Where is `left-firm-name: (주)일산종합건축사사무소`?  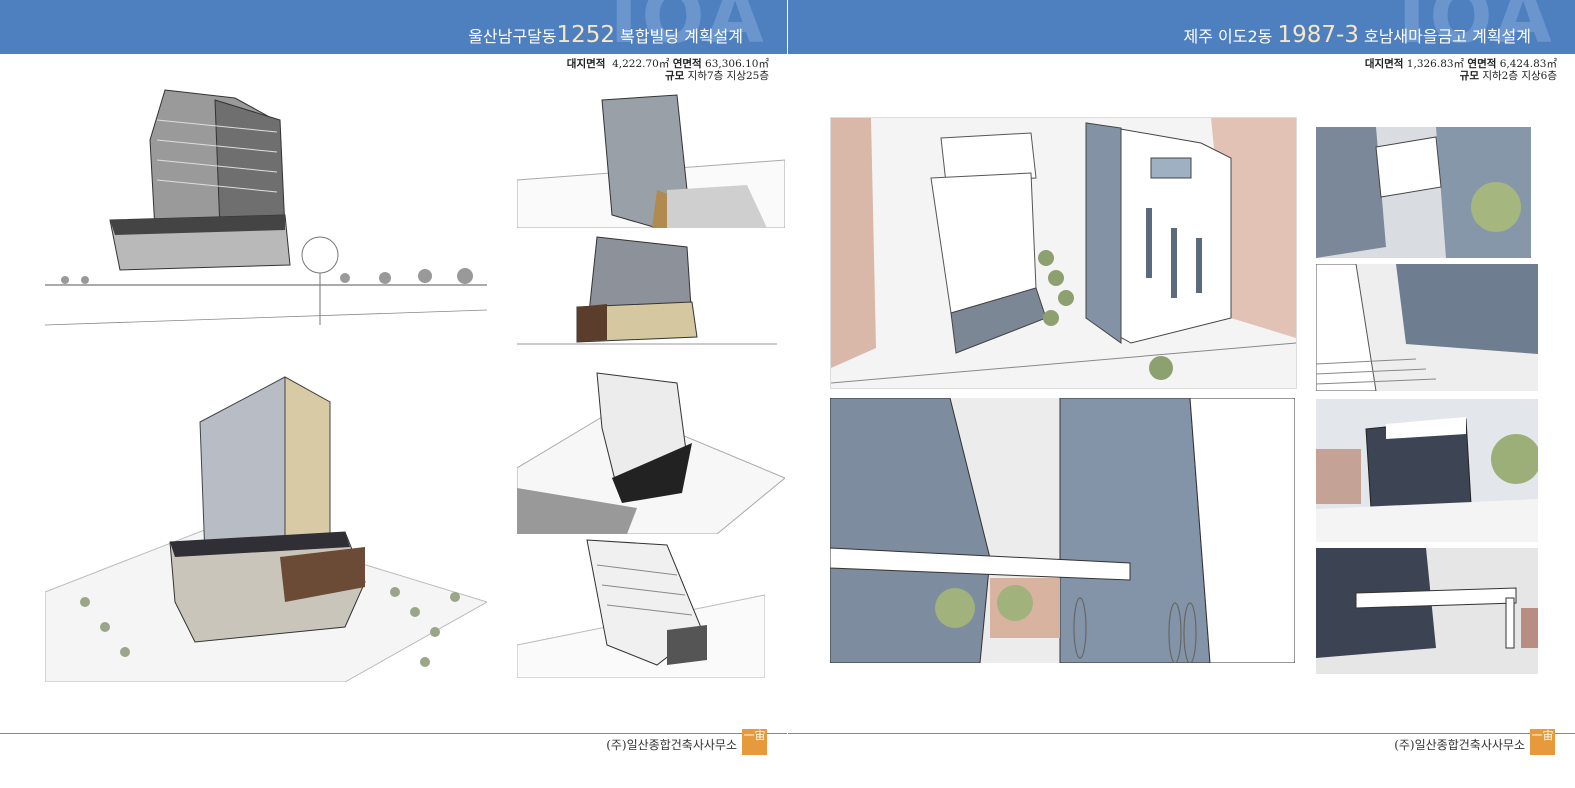 left-firm-name: (주)일산종합건축사사무소 is located at coordinates (671, 745).